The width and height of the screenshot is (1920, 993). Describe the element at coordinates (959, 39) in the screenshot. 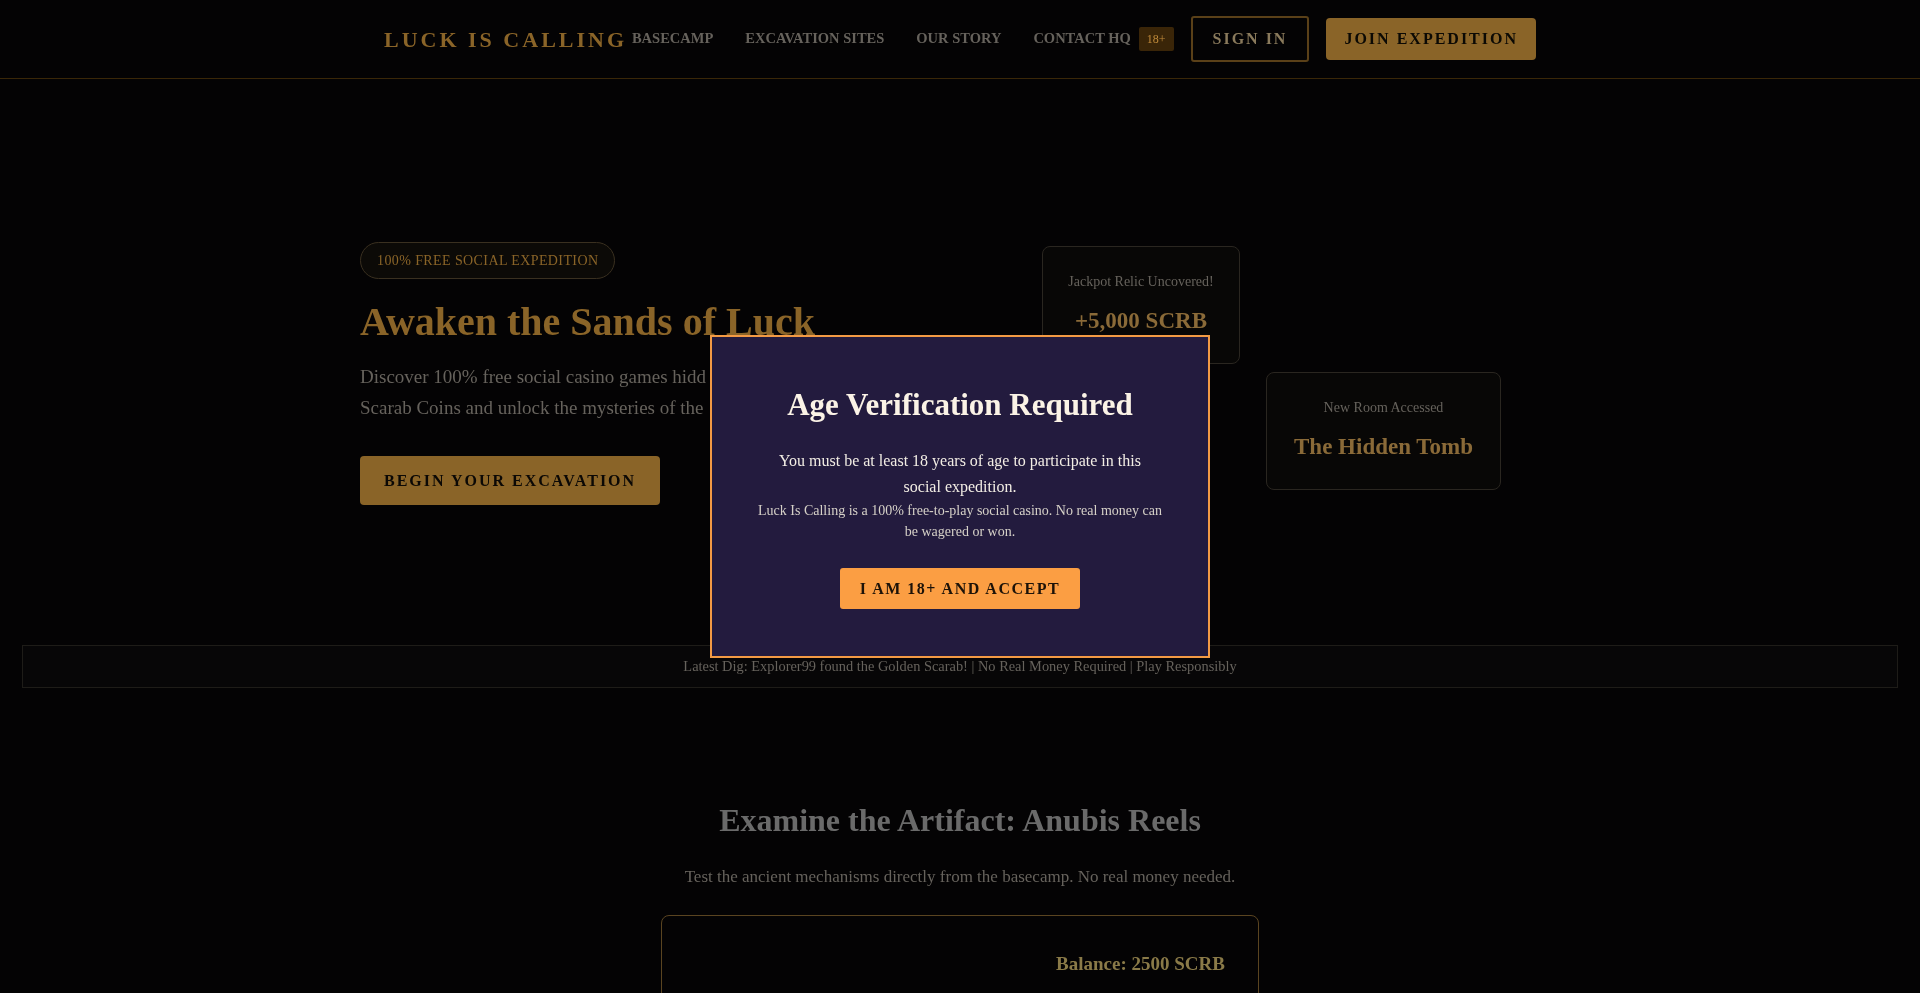

I see `nav-link: OUR STORY` at that location.